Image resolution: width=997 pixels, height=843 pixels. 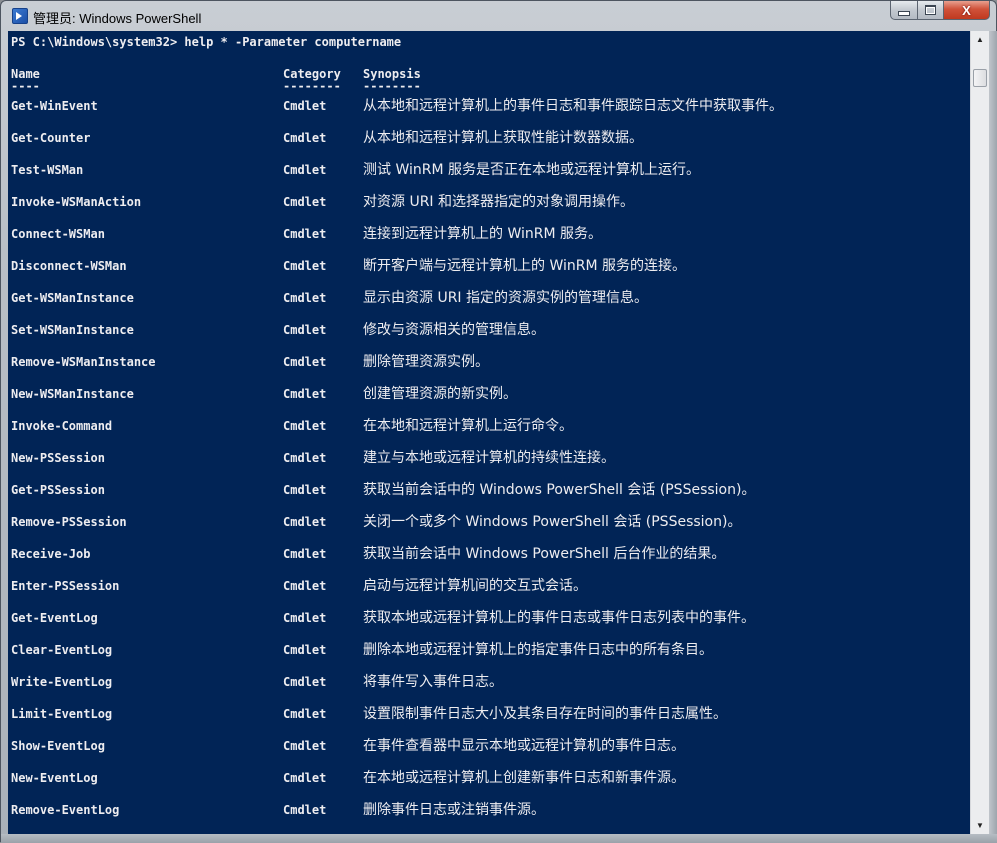 I want to click on close-icon: X, so click(x=966, y=10).